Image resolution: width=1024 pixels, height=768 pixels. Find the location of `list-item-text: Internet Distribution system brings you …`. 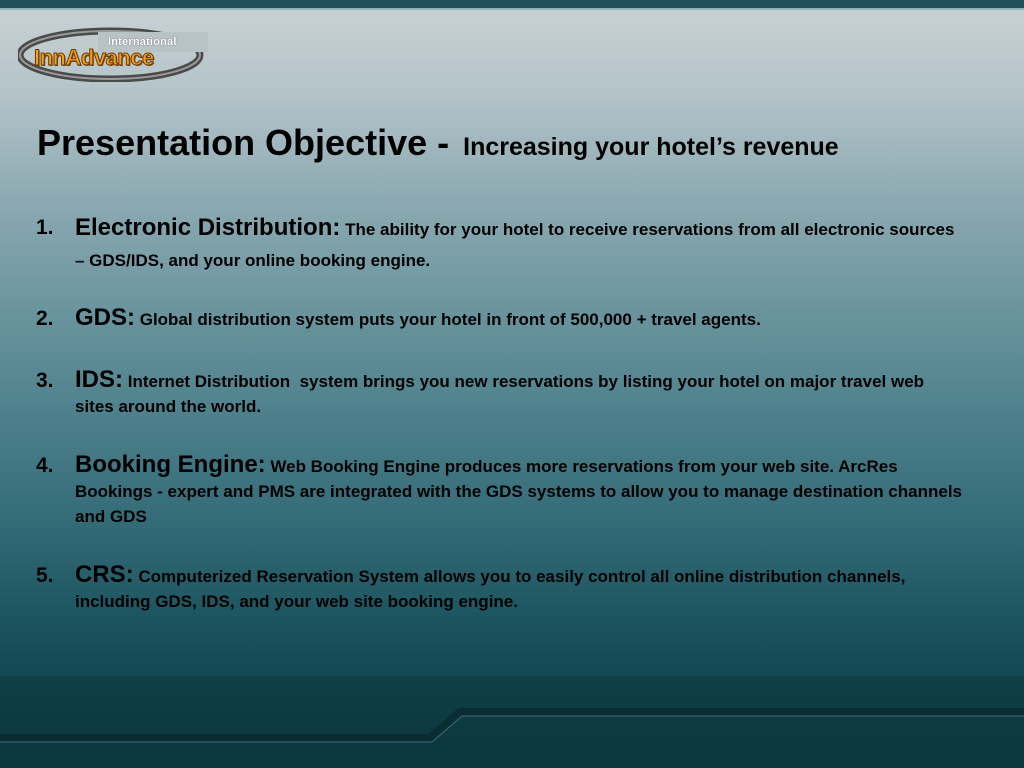

list-item-text: Internet Distribution system brings you … is located at coordinates (502, 394).